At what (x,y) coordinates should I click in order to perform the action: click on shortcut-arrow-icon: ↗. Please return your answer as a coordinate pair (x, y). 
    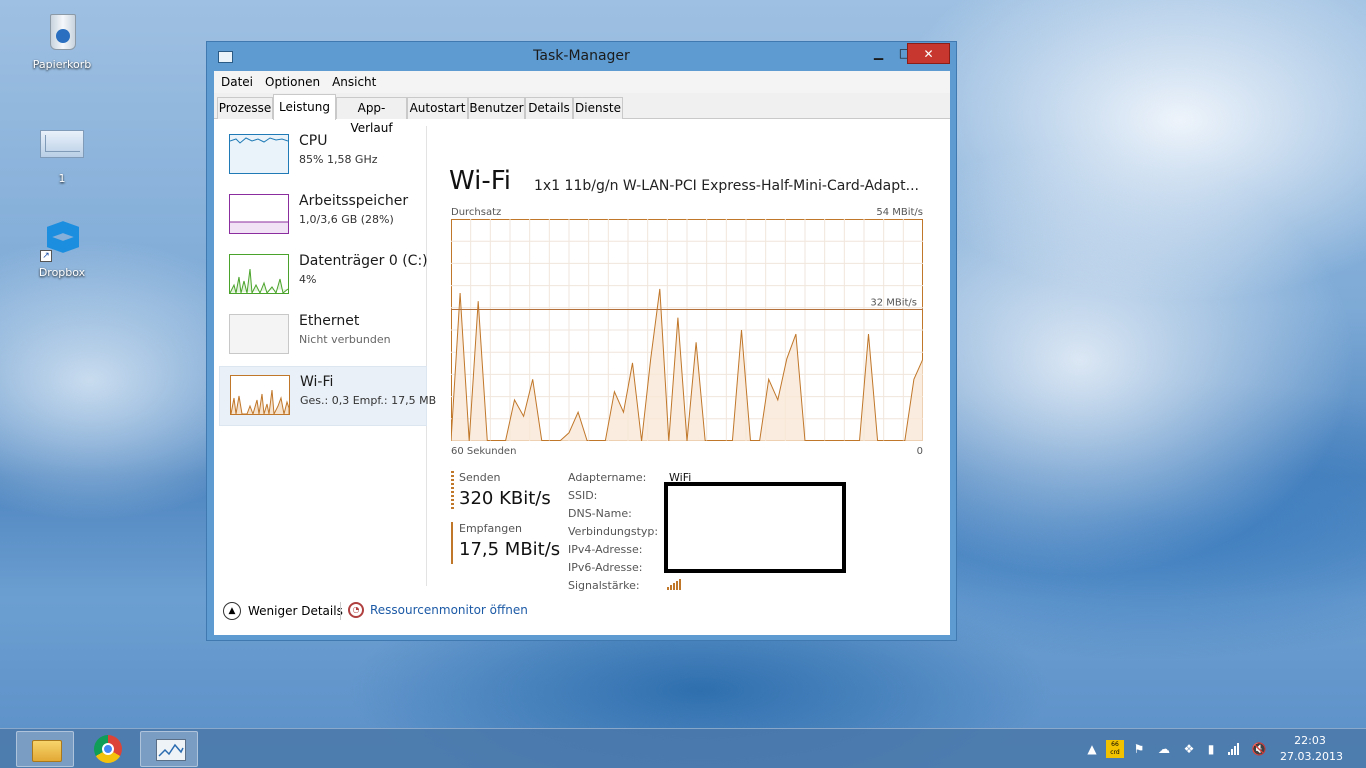
    Looking at the image, I should click on (46, 256).